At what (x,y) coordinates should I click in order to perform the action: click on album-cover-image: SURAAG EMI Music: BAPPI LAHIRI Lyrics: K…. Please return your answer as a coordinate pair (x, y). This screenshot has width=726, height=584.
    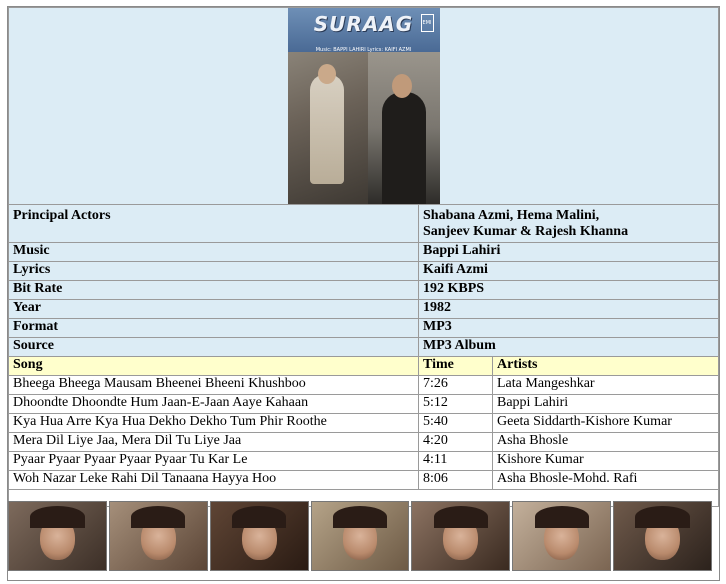
    Looking at the image, I should click on (363, 106).